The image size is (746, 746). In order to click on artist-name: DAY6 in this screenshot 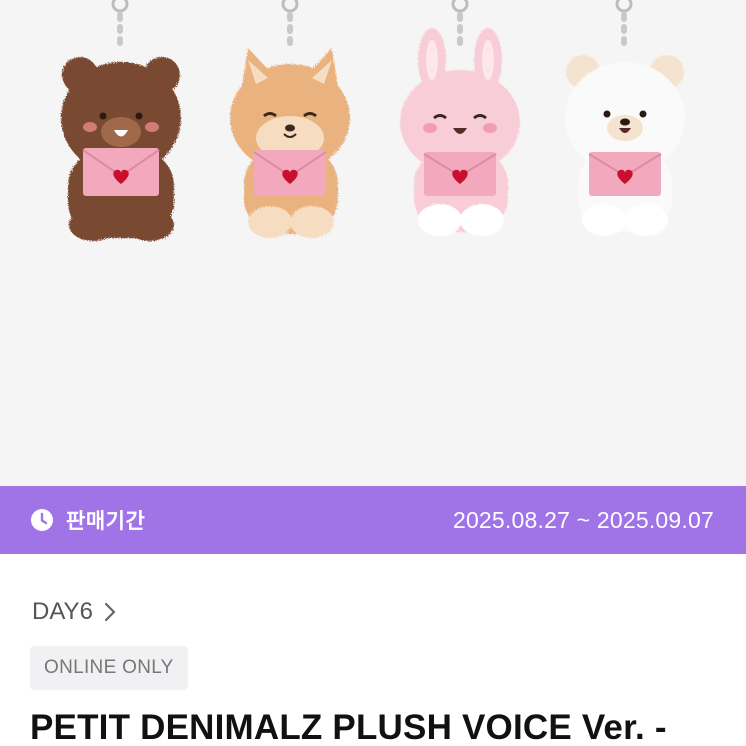, I will do `click(62, 611)`.